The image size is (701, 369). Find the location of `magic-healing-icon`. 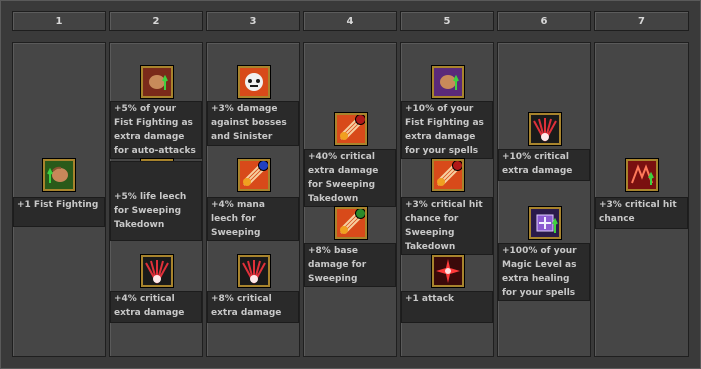

magic-healing-icon is located at coordinates (545, 223).